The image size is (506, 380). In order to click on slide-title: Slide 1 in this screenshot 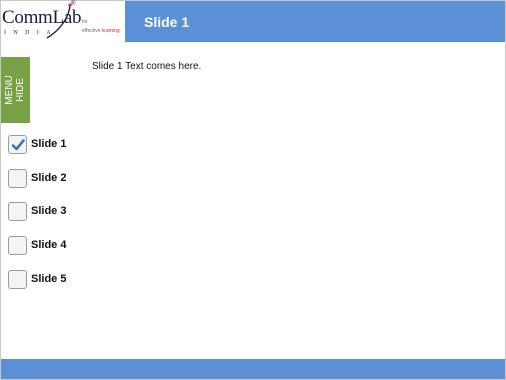, I will do `click(167, 22)`.